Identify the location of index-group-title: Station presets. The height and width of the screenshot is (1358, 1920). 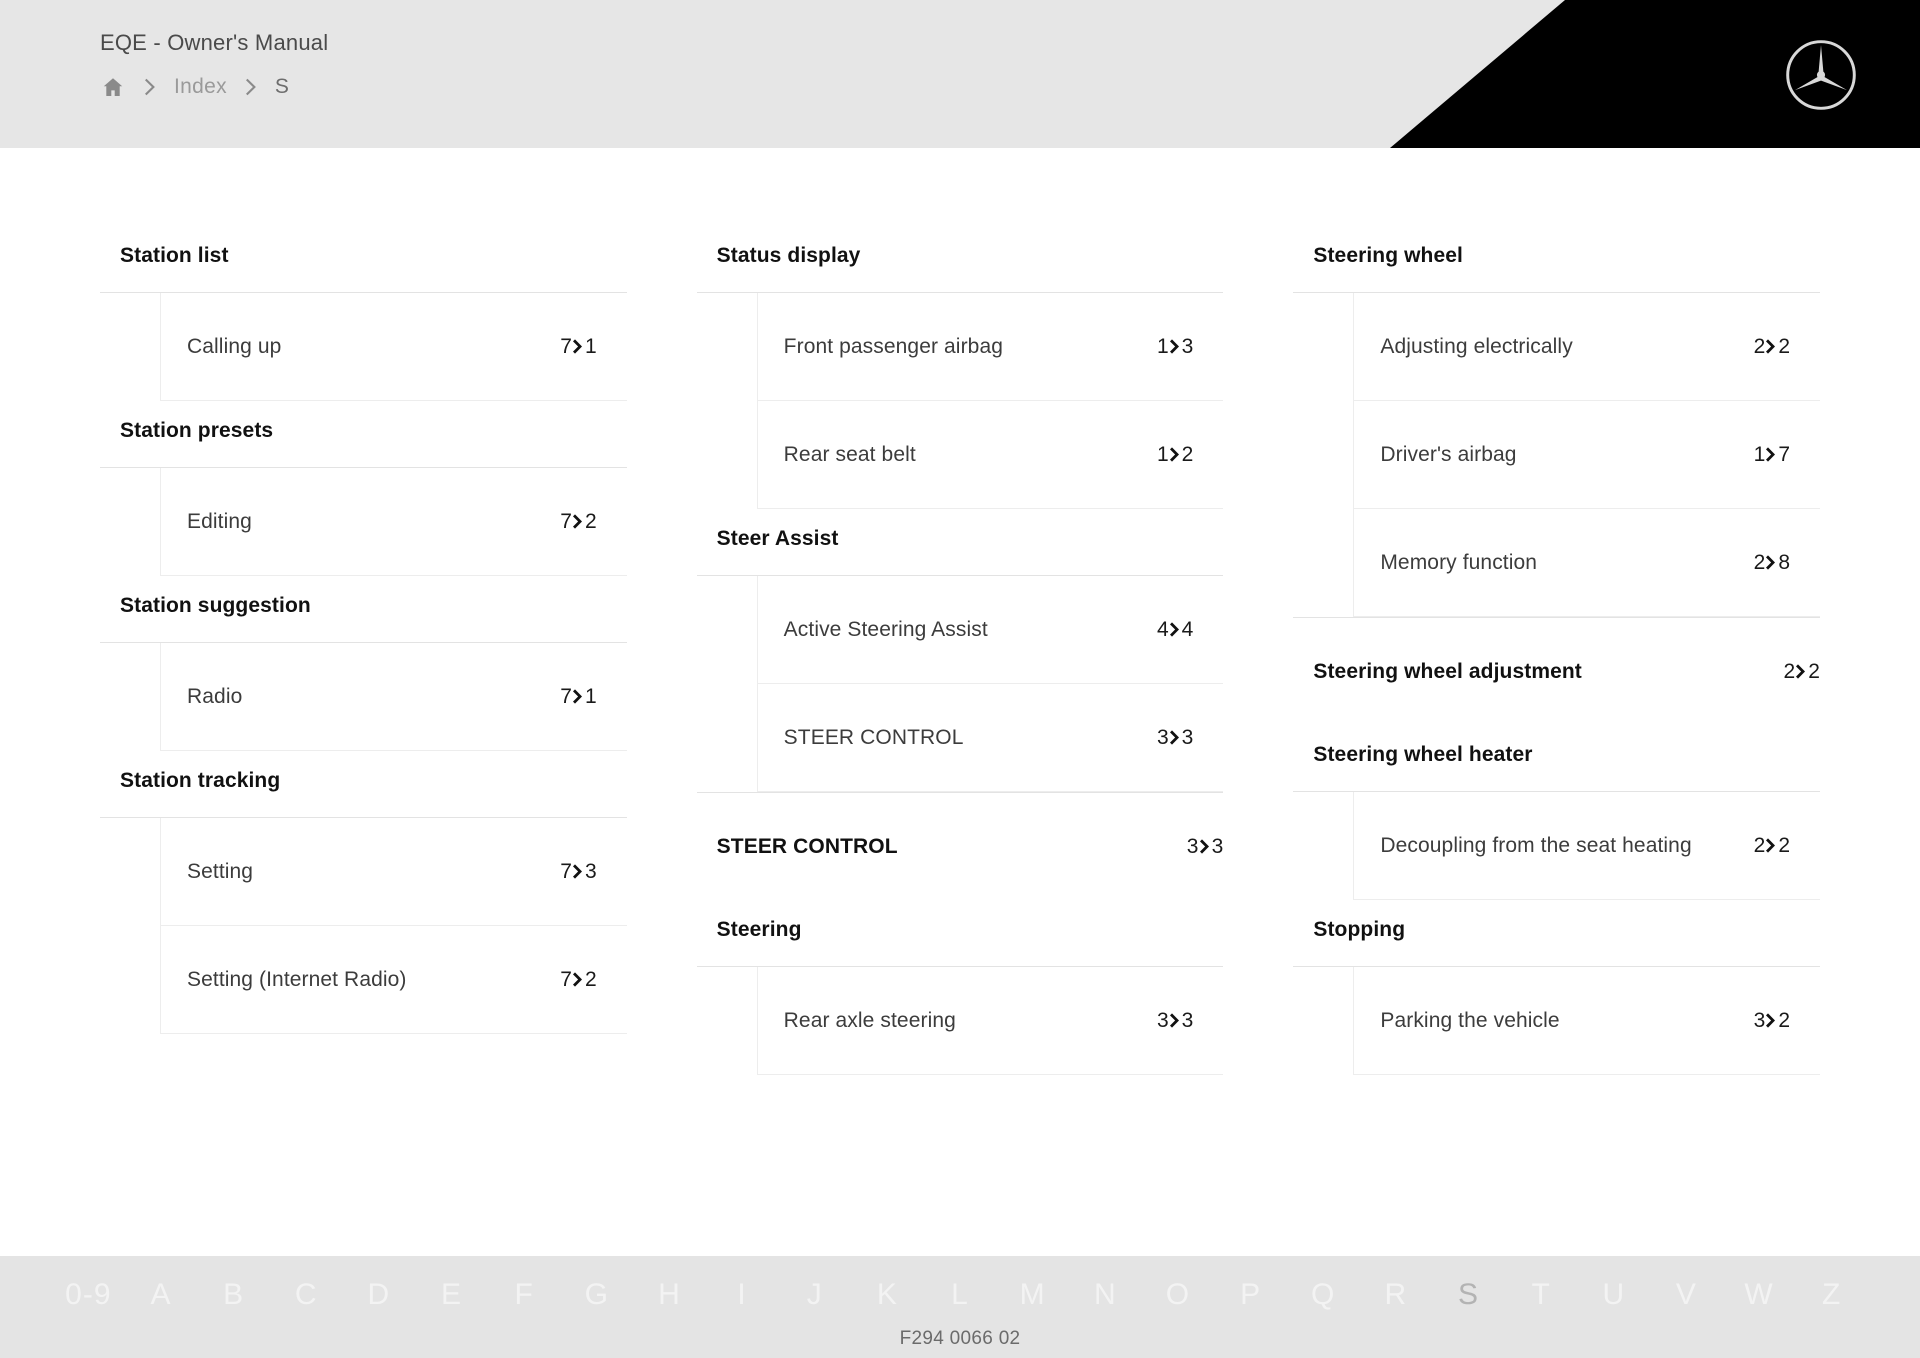
(197, 430).